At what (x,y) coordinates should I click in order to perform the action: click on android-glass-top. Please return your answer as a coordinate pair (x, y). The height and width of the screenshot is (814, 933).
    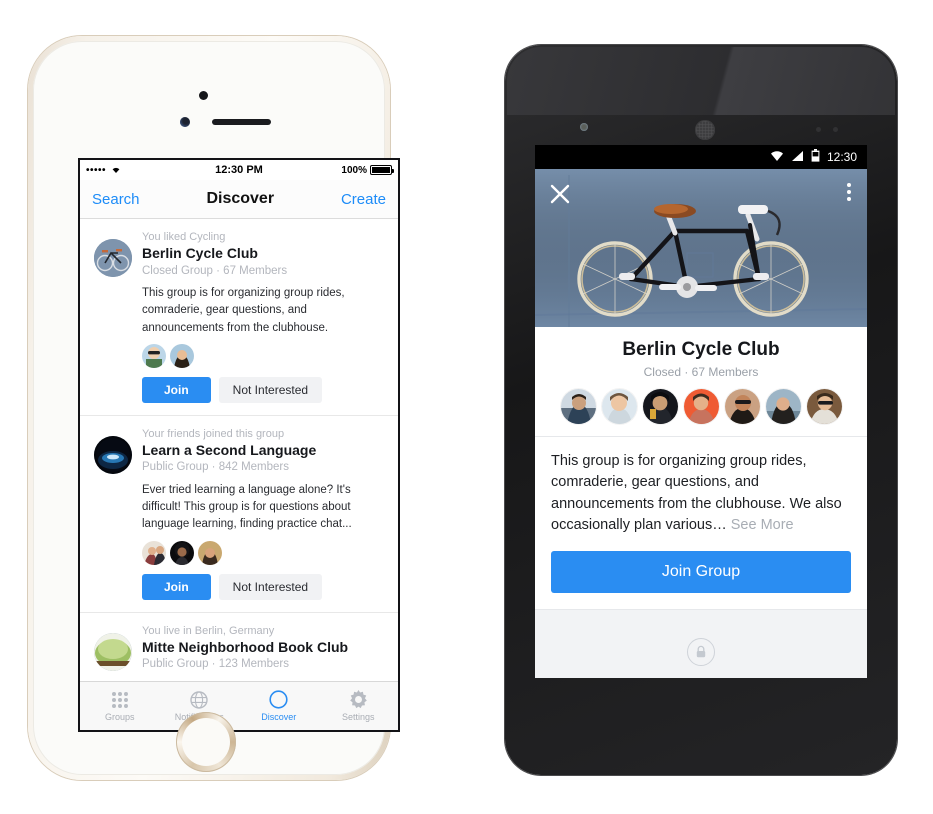
    Looking at the image, I should click on (701, 81).